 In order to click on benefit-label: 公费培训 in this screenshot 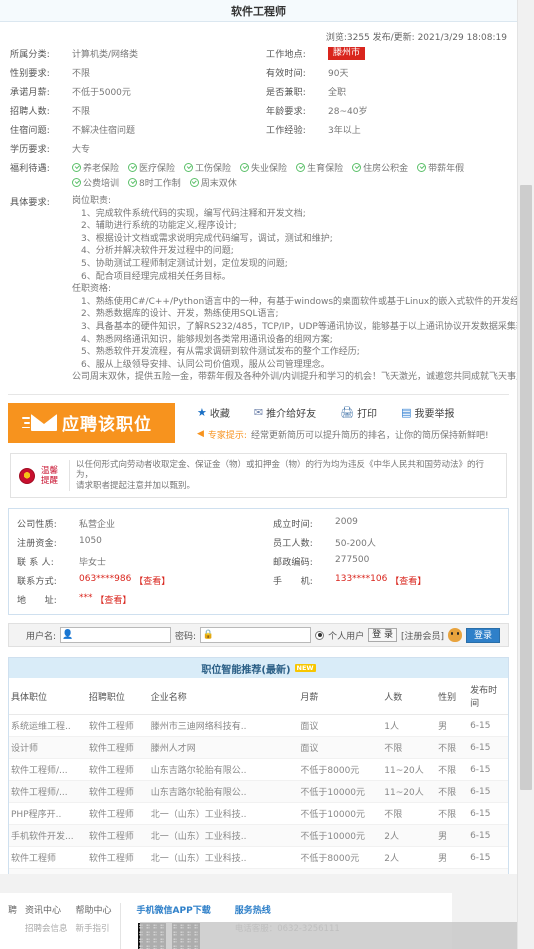, I will do `click(101, 184)`.